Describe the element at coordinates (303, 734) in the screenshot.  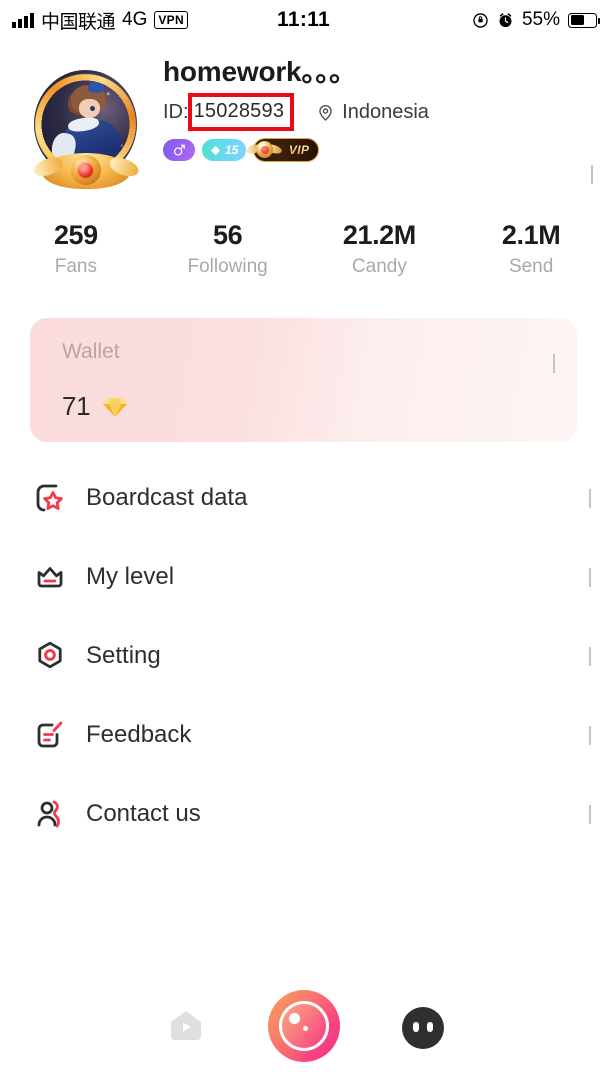
I see `menu-item-feedback: Feedback` at that location.